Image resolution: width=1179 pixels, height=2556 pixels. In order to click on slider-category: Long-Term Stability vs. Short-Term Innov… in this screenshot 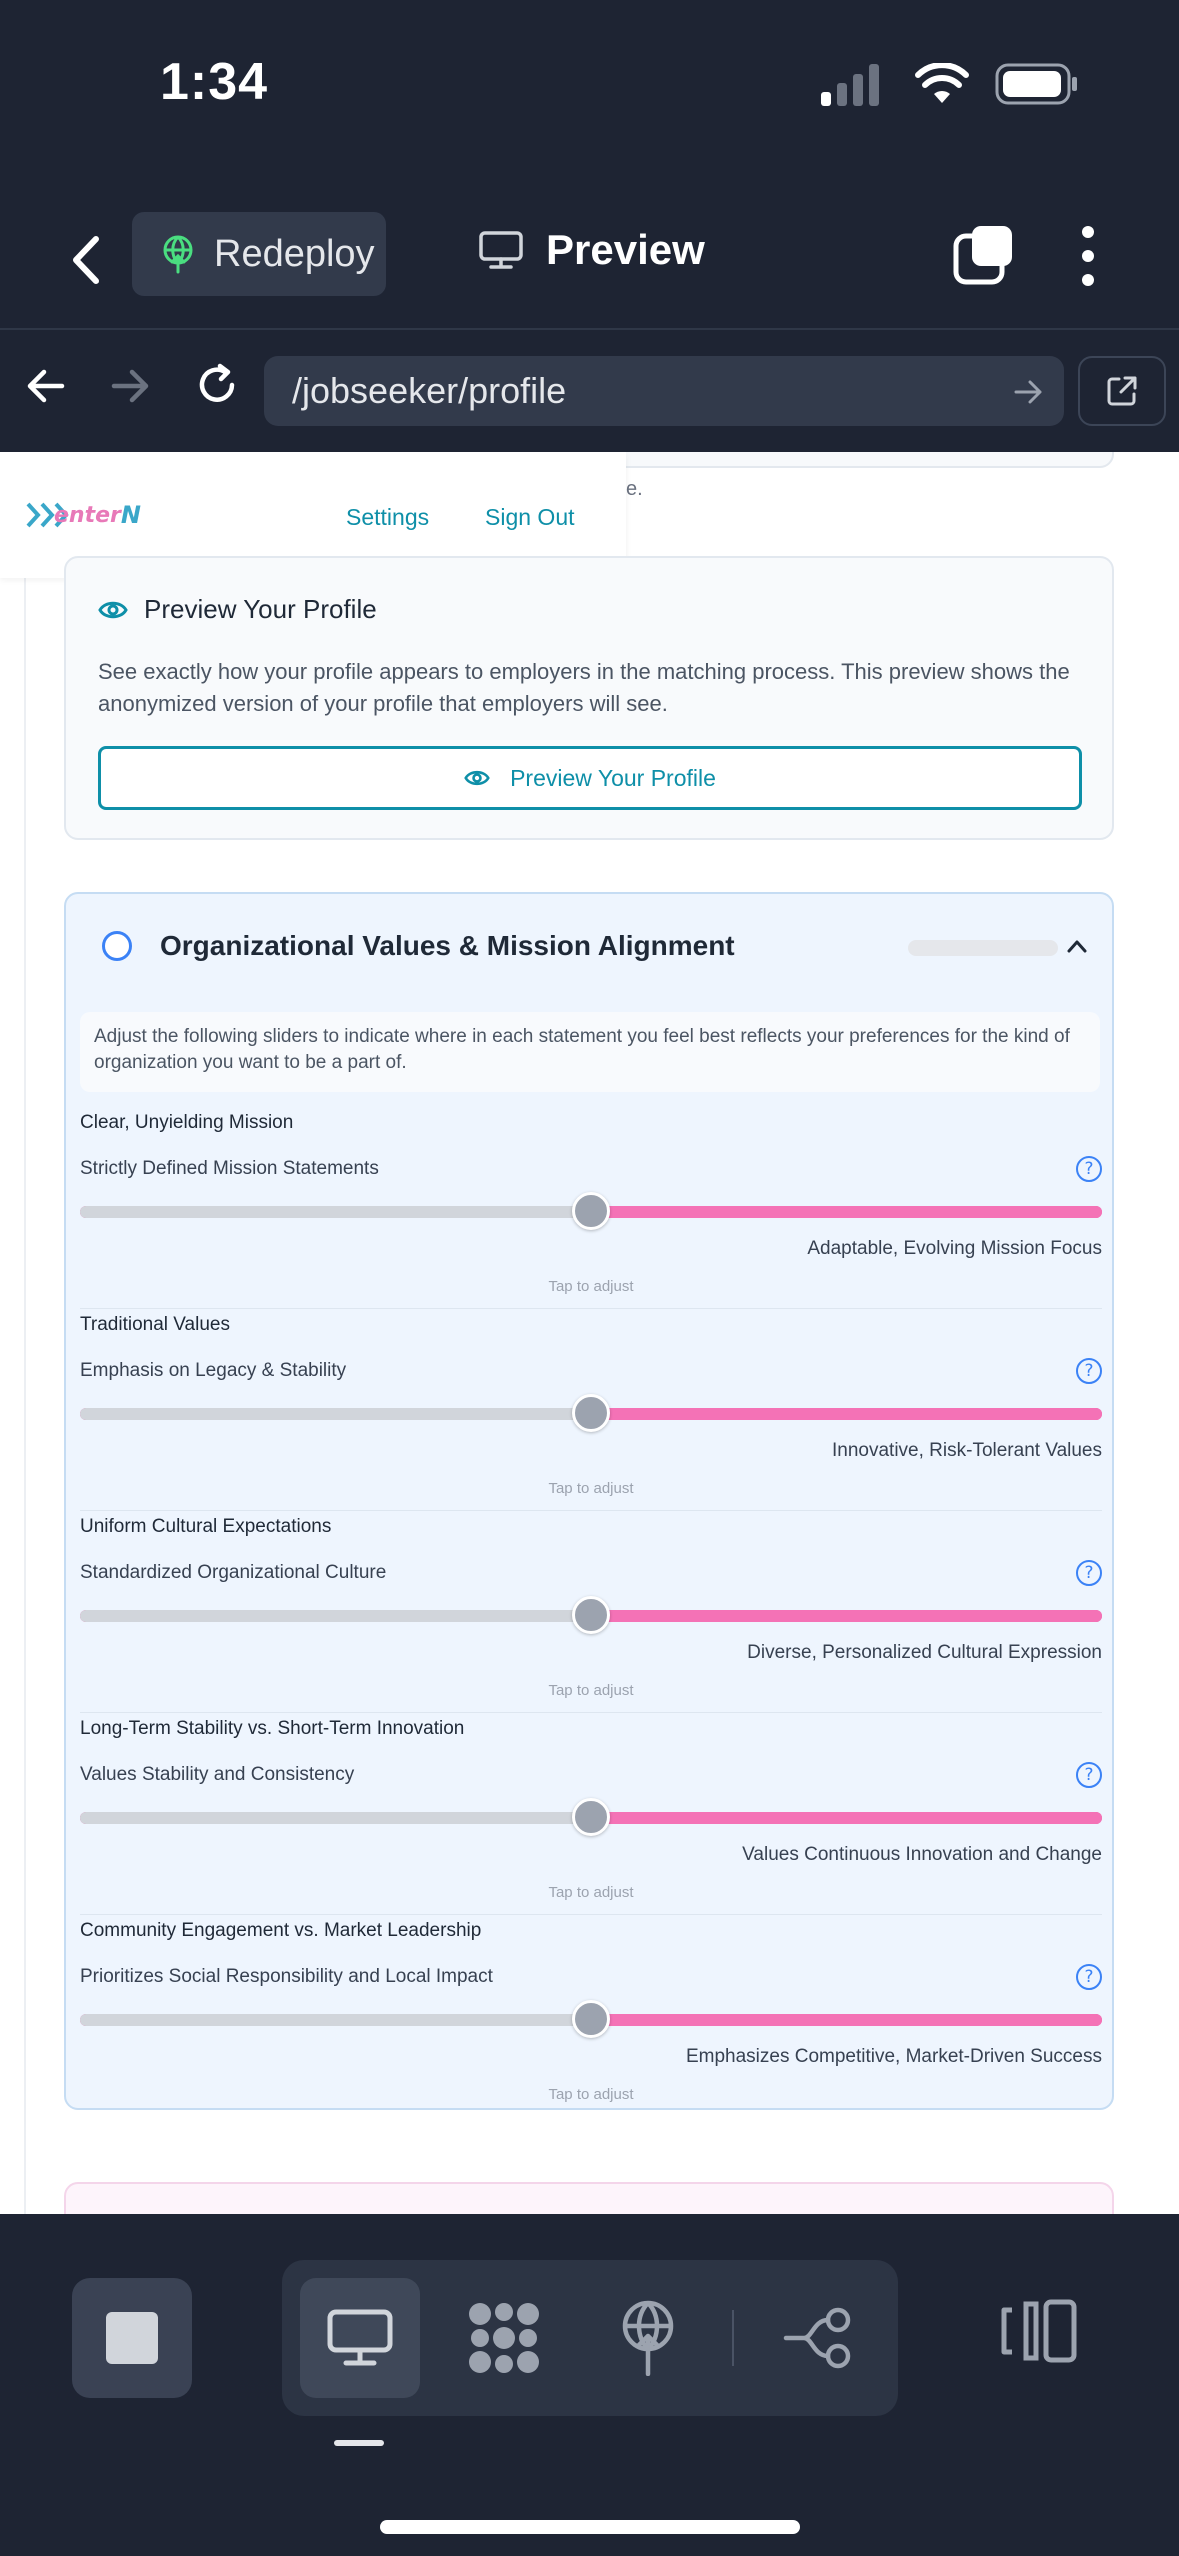, I will do `click(272, 1728)`.